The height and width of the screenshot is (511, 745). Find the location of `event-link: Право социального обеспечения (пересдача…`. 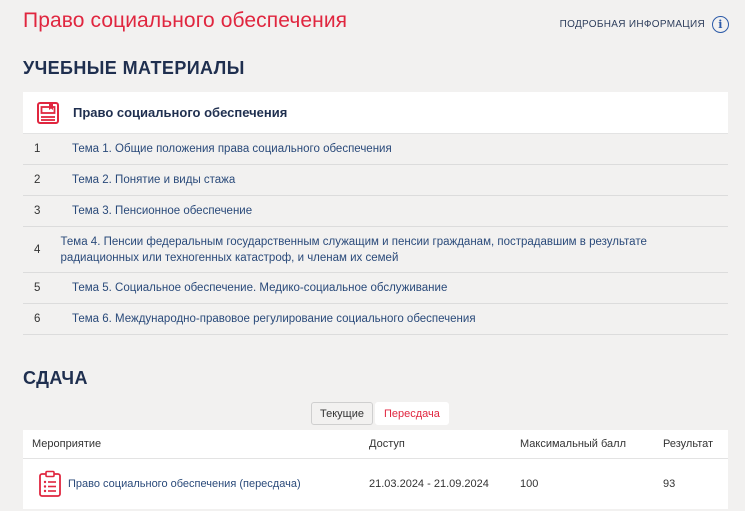

event-link: Право социального обеспечения (пересдача… is located at coordinates (184, 484).